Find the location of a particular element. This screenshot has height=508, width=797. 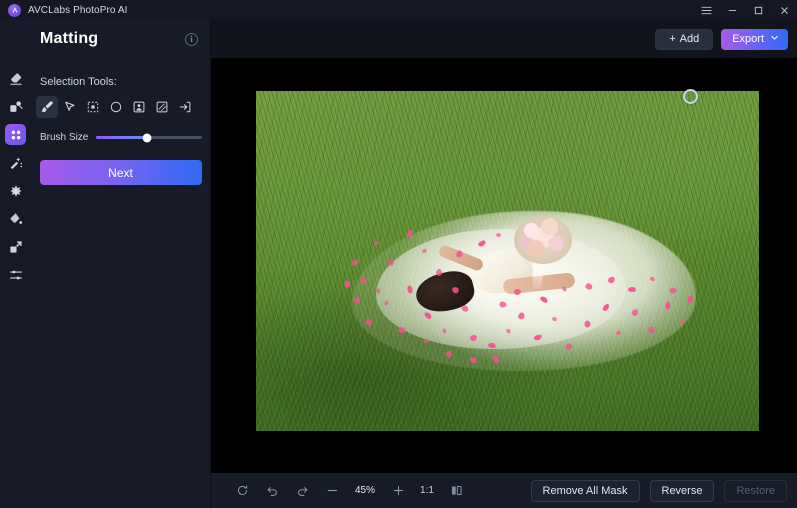

restore-button: Restore is located at coordinates (755, 490).